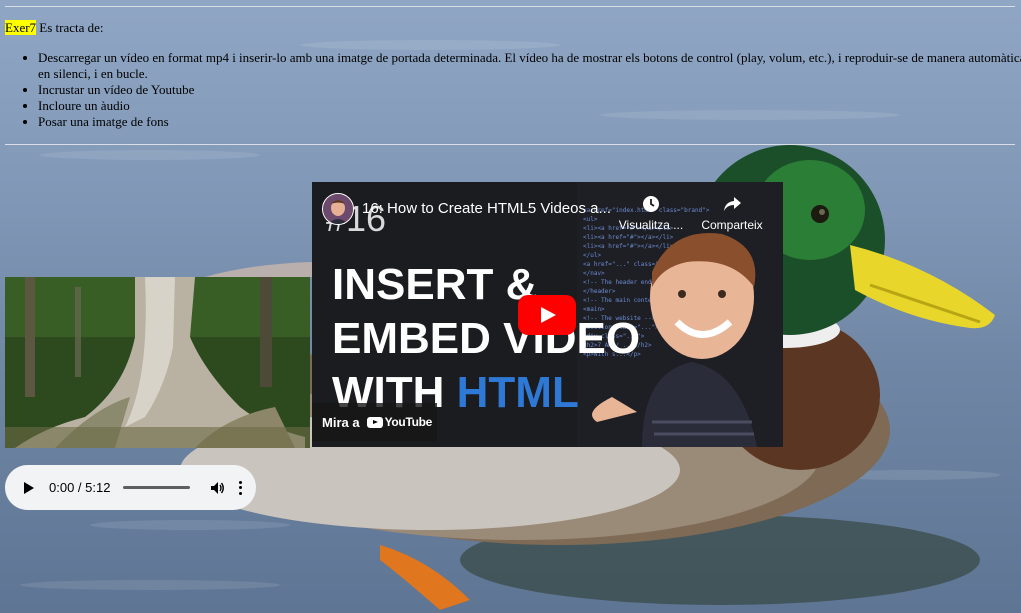 This screenshot has height=613, width=1021. What do you see at coordinates (157, 487) in the screenshot?
I see `audio-progress-slider` at bounding box center [157, 487].